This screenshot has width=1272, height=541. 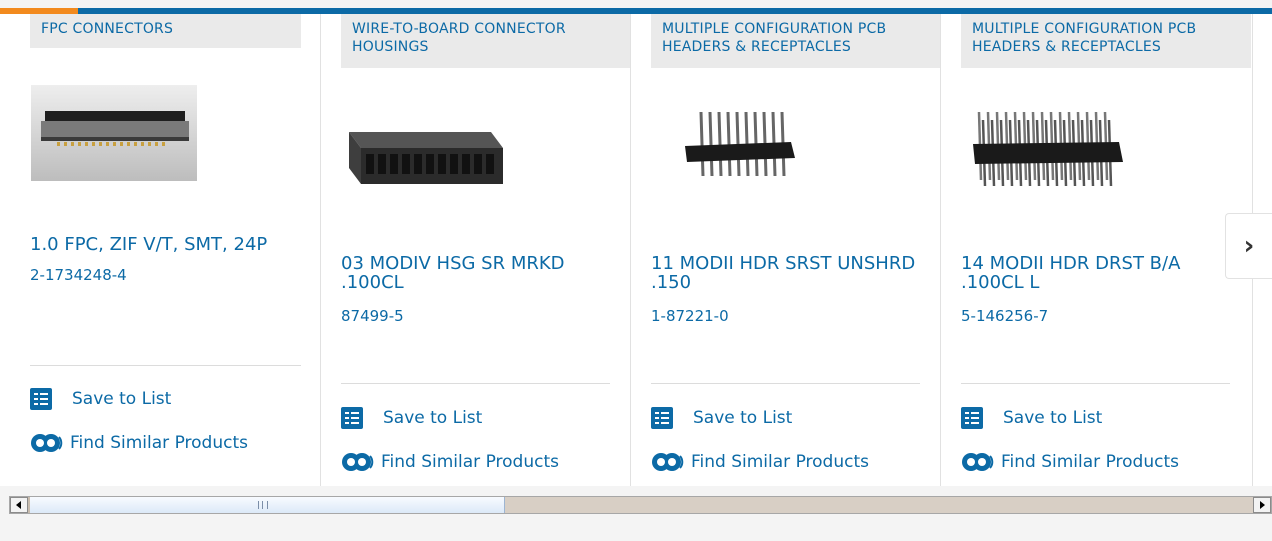 What do you see at coordinates (1048, 148) in the screenshot?
I see `pcb-header-dual-row-image` at bounding box center [1048, 148].